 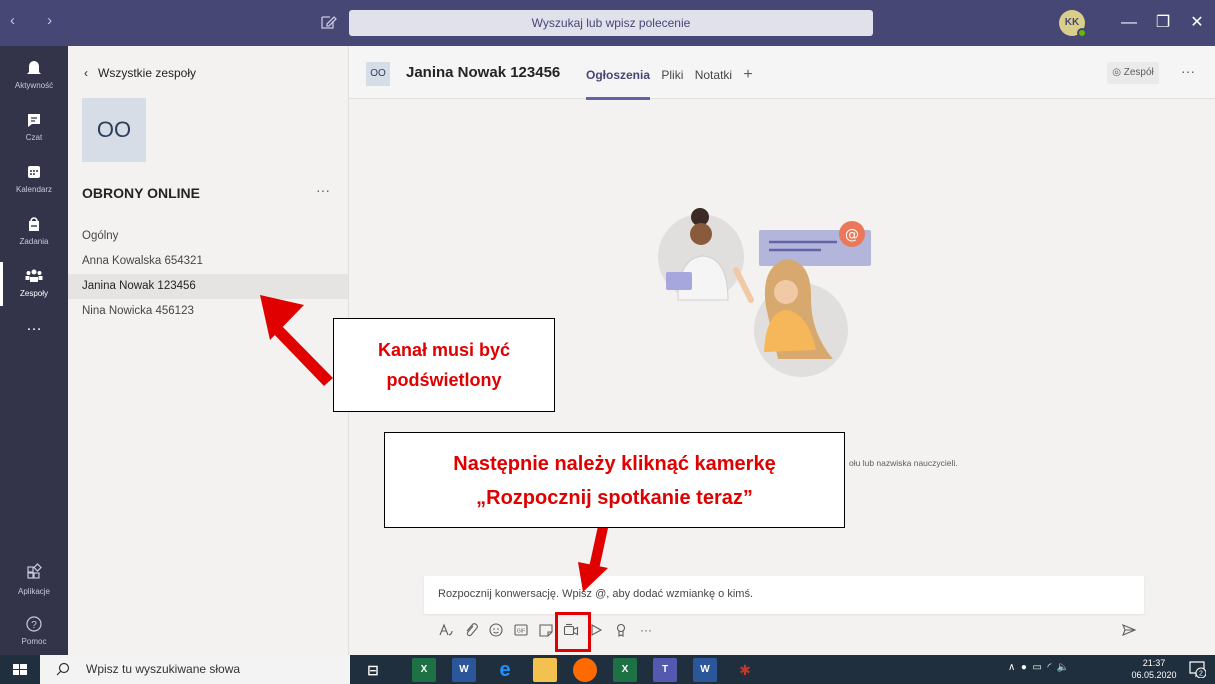 I want to click on rail-label: Czat, so click(x=34, y=137).